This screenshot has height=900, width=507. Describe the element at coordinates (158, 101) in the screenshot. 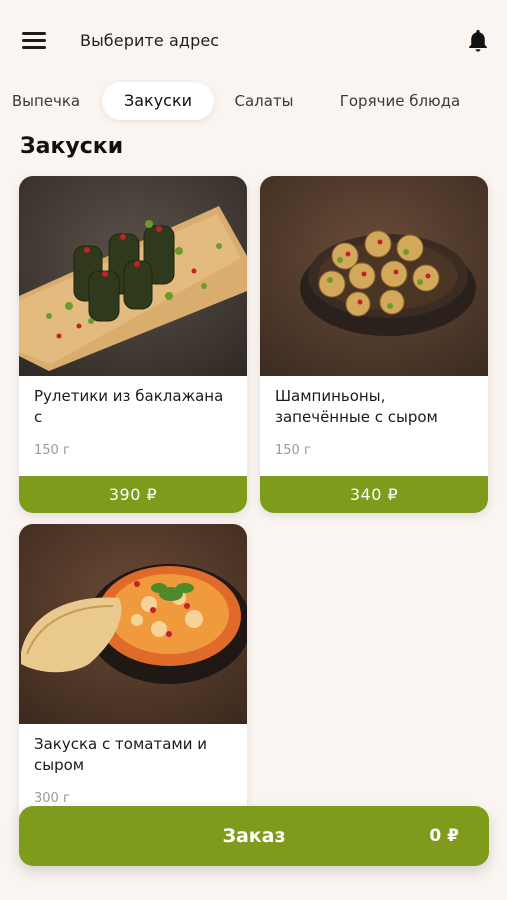

I see `tab-zakuski: Закуски` at that location.